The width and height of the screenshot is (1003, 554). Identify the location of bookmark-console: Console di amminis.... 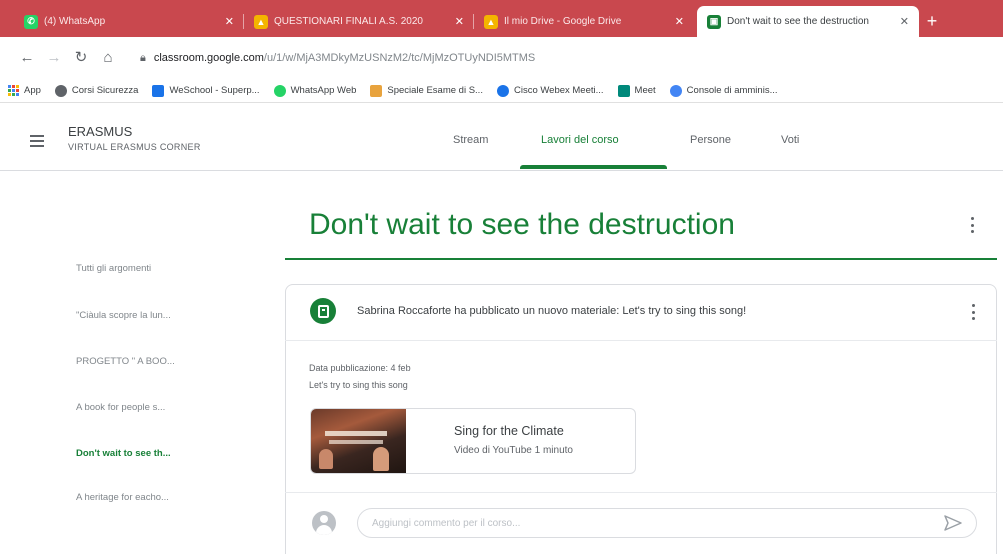
(723, 90).